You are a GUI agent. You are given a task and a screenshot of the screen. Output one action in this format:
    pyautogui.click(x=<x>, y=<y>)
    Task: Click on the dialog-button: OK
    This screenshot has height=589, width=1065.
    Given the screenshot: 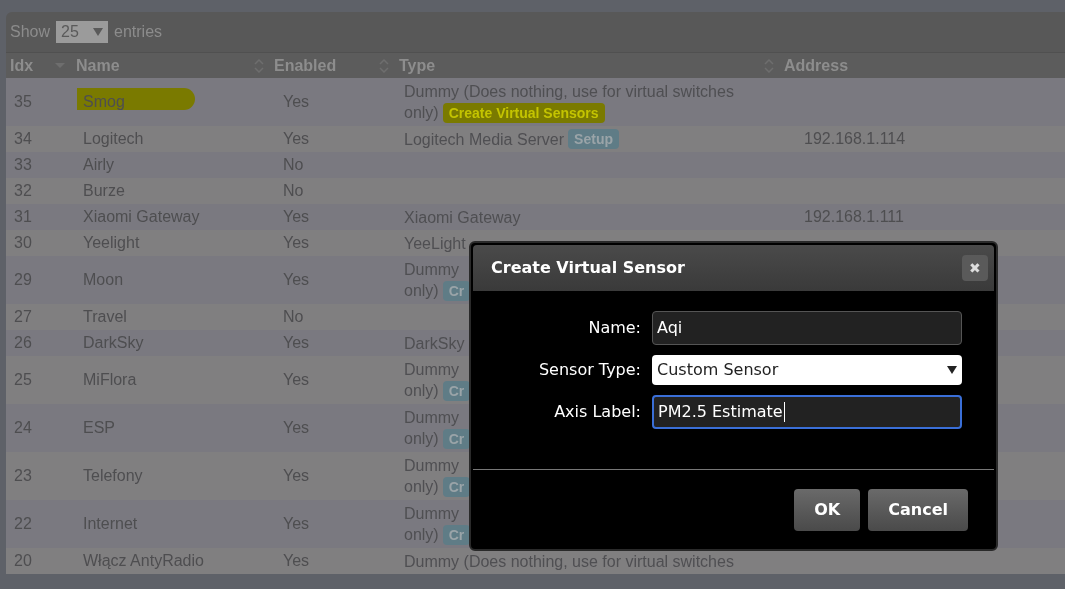 What is the action you would take?
    pyautogui.click(x=827, y=509)
    